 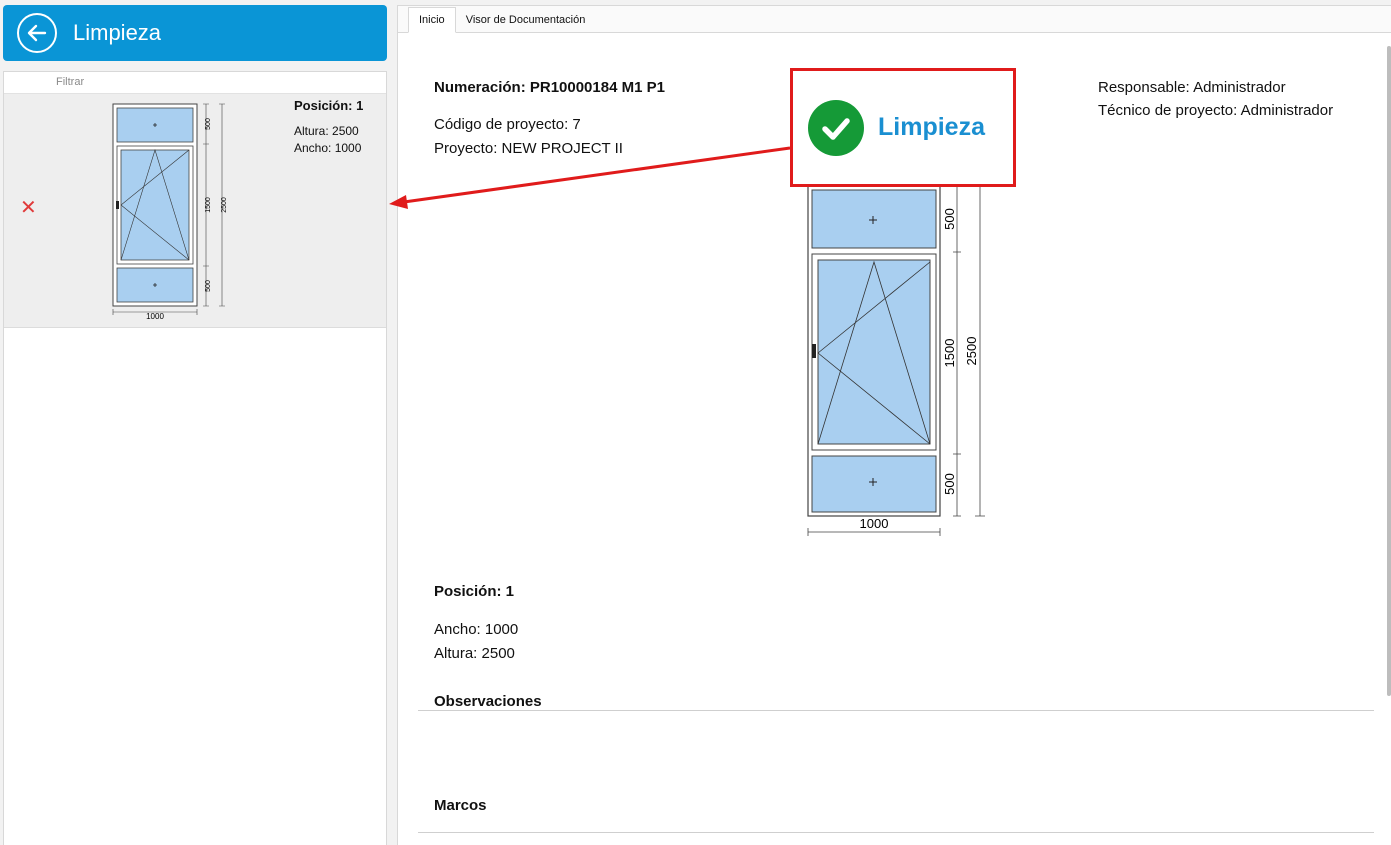 What do you see at coordinates (1389, 371) in the screenshot?
I see `scrollbar` at bounding box center [1389, 371].